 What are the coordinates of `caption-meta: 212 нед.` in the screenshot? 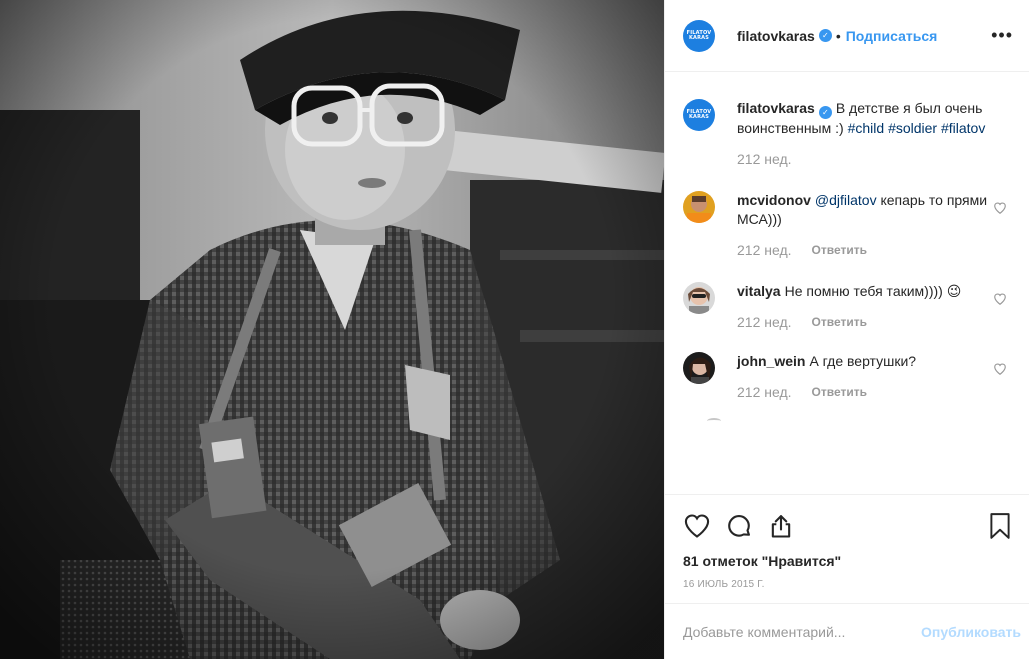 It's located at (864, 159).